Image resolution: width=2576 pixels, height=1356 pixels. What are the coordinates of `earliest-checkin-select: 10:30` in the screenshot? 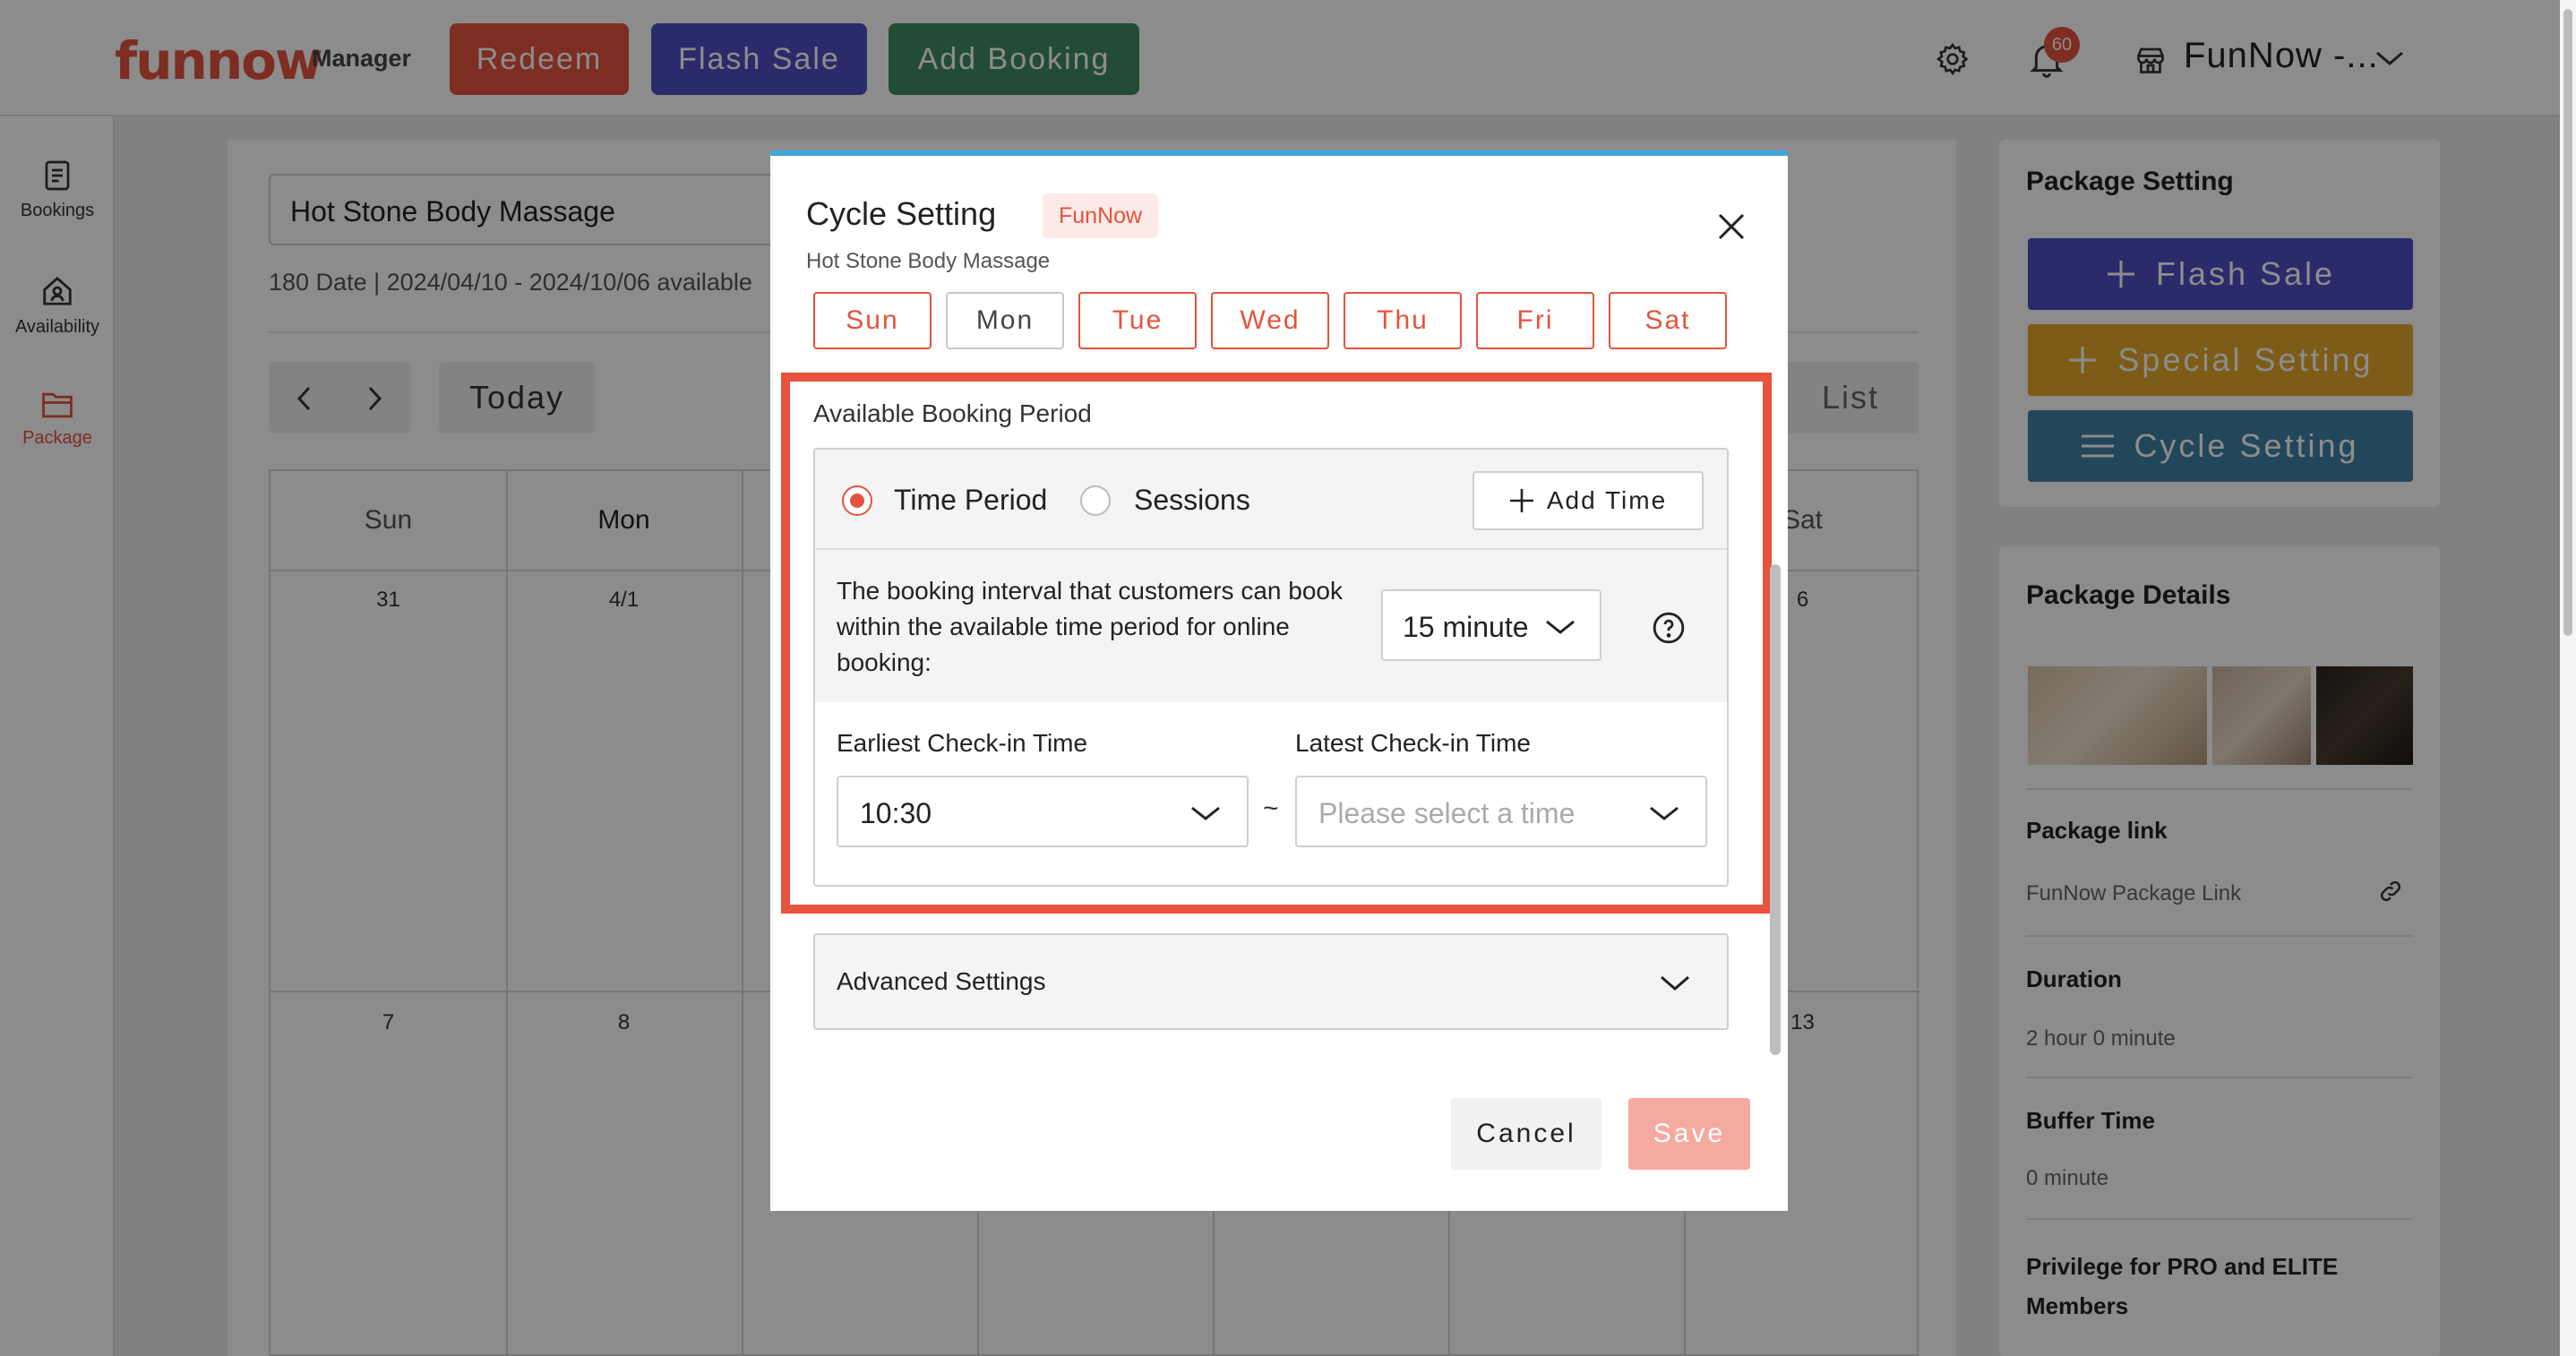 It's located at (1043, 811).